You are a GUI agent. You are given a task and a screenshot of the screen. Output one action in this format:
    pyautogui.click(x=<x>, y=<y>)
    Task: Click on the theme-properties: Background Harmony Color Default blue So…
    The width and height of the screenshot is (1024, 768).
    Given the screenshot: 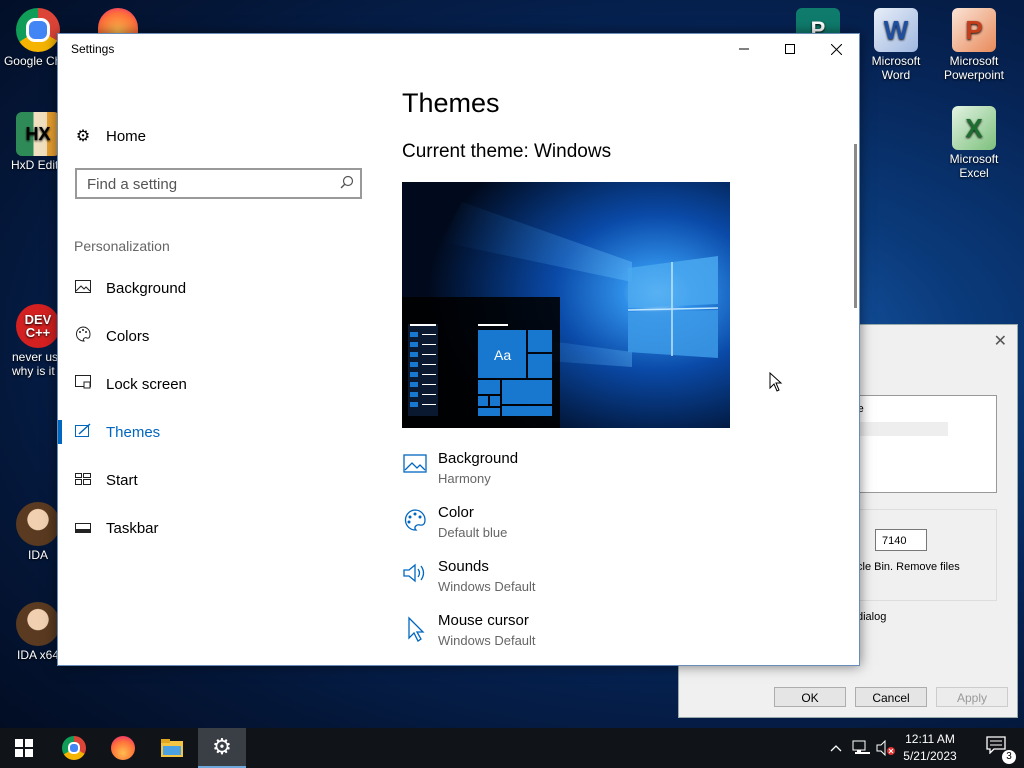 What is the action you would take?
    pyautogui.click(x=622, y=558)
    